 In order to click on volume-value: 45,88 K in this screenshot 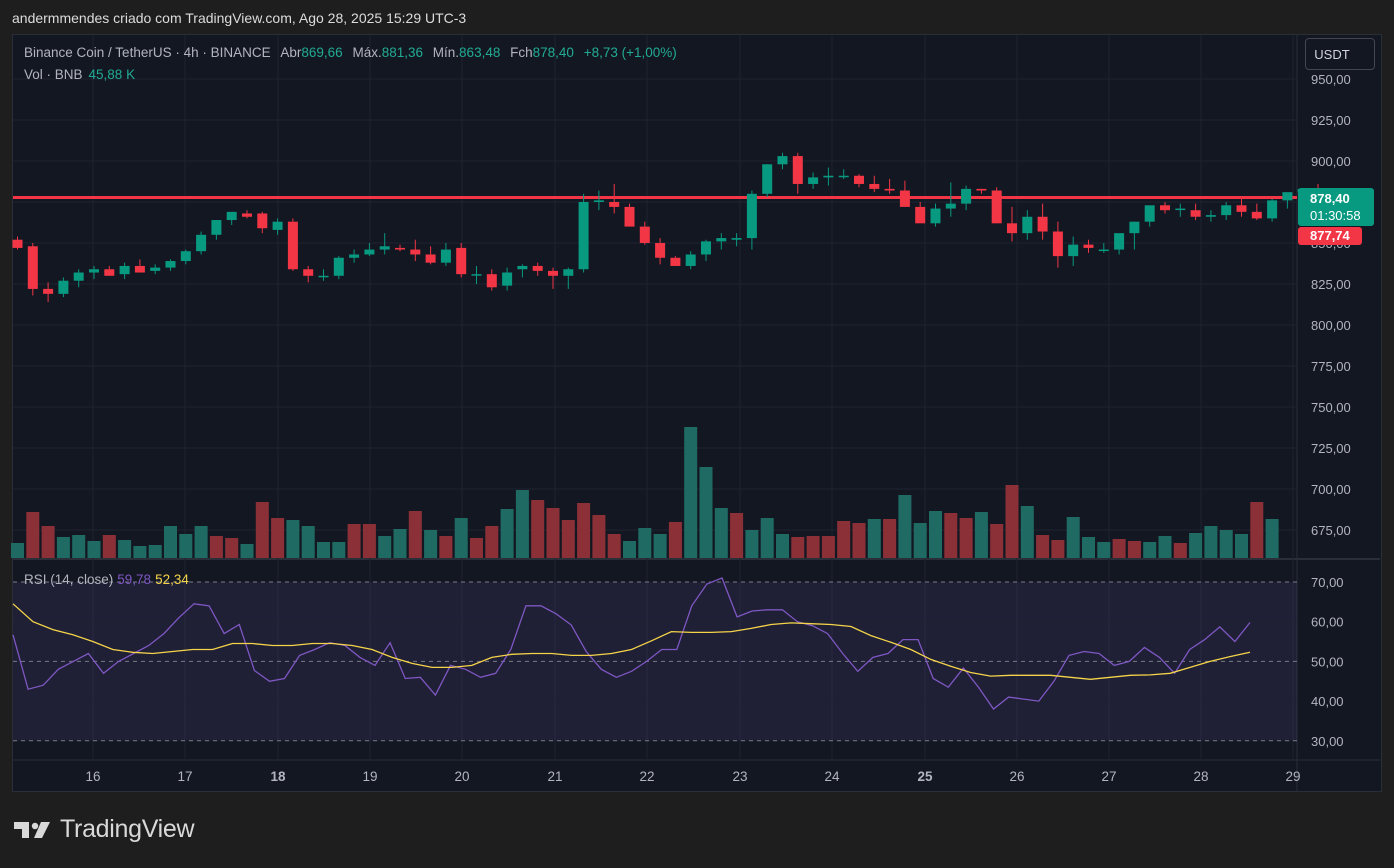, I will do `click(112, 74)`.